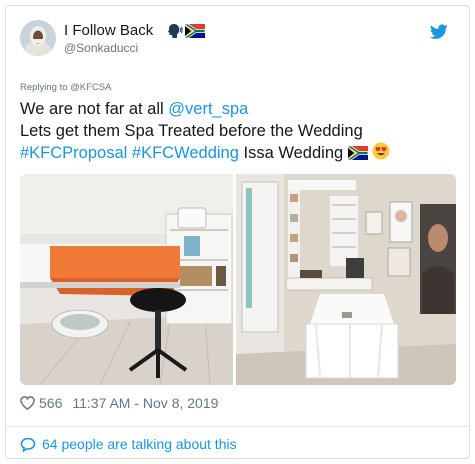 The width and height of the screenshot is (475, 464). Describe the element at coordinates (65, 87) in the screenshot. I see `replying-to: Replying to @KFCSA` at that location.